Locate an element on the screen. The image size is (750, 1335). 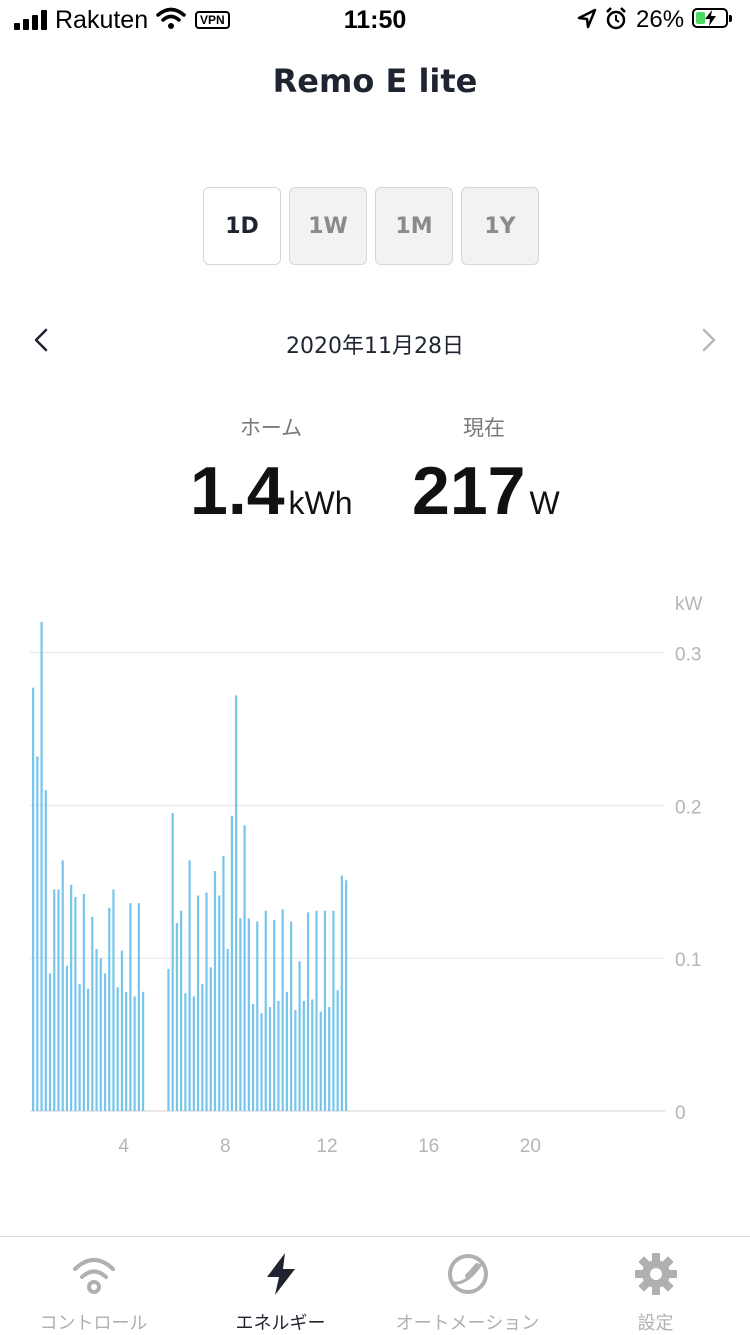
x-tick-label: 4 is located at coordinates (123, 1146).